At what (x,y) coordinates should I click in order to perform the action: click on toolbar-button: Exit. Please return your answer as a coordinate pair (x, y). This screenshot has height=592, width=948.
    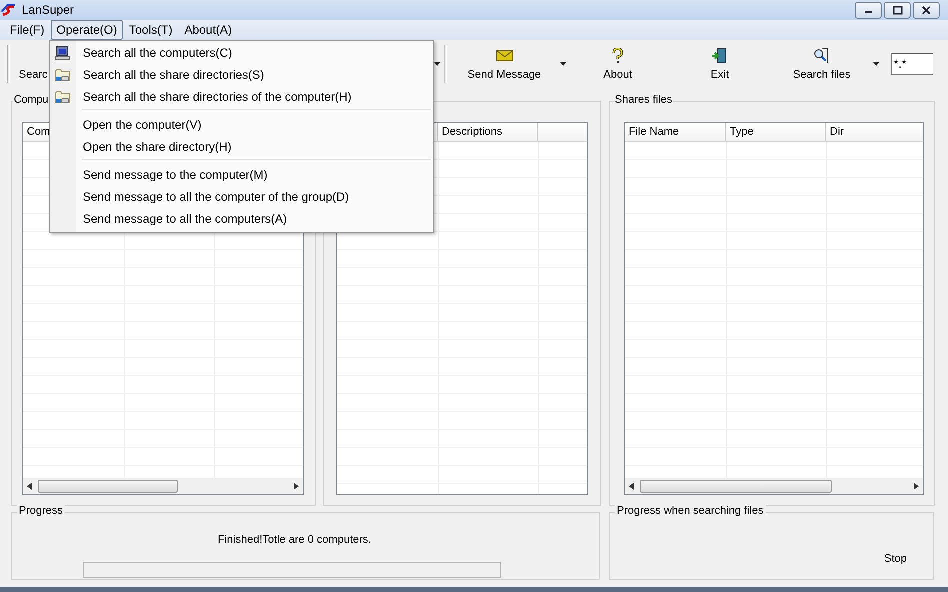
    Looking at the image, I should click on (720, 64).